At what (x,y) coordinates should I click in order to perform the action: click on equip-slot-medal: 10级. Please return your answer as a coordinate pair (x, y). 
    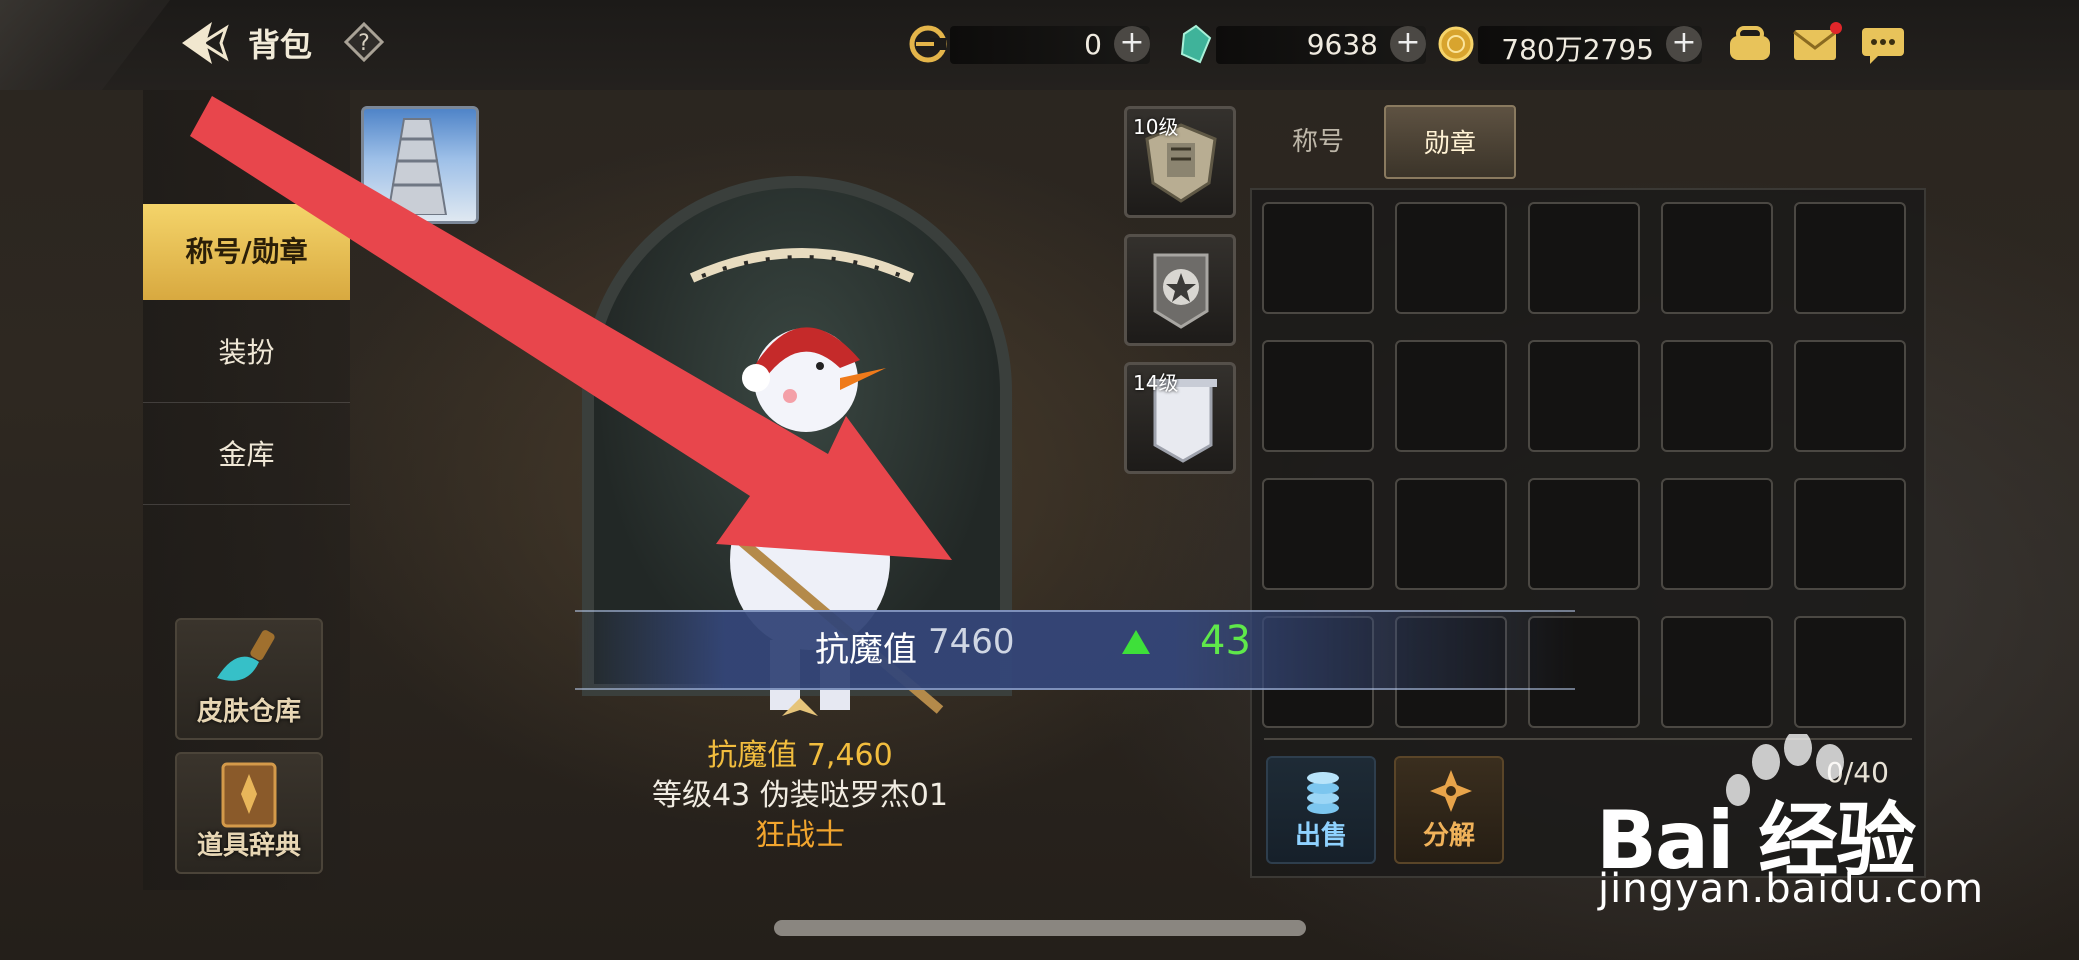
    Looking at the image, I should click on (1180, 162).